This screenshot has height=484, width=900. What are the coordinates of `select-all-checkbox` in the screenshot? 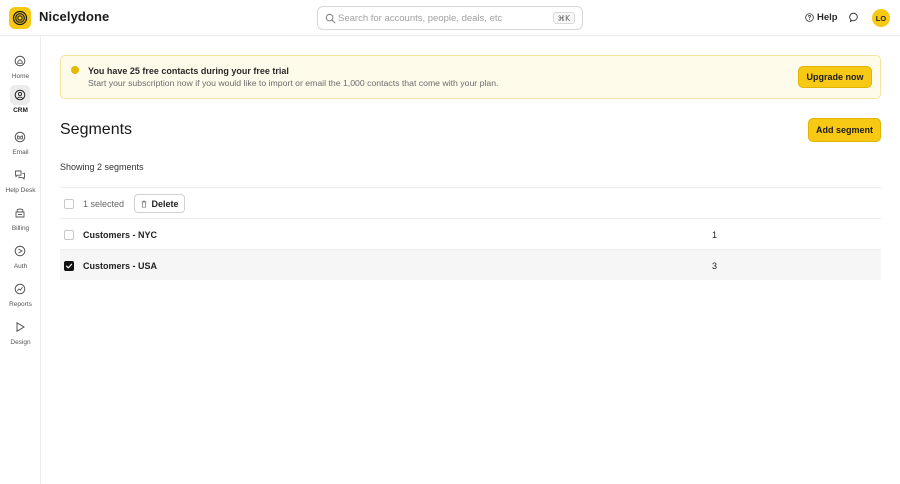 It's located at (69, 204).